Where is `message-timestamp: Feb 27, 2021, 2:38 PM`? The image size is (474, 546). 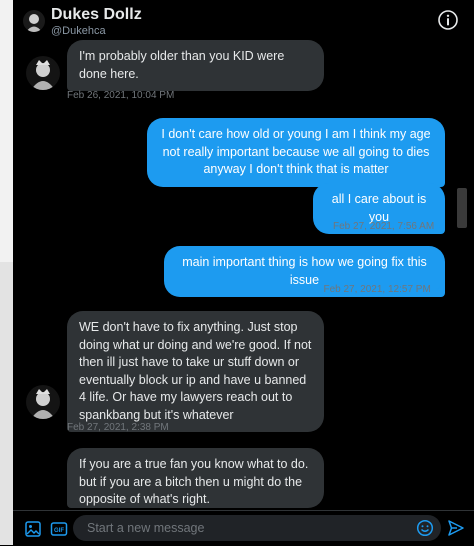 message-timestamp: Feb 27, 2021, 2:38 PM is located at coordinates (118, 427).